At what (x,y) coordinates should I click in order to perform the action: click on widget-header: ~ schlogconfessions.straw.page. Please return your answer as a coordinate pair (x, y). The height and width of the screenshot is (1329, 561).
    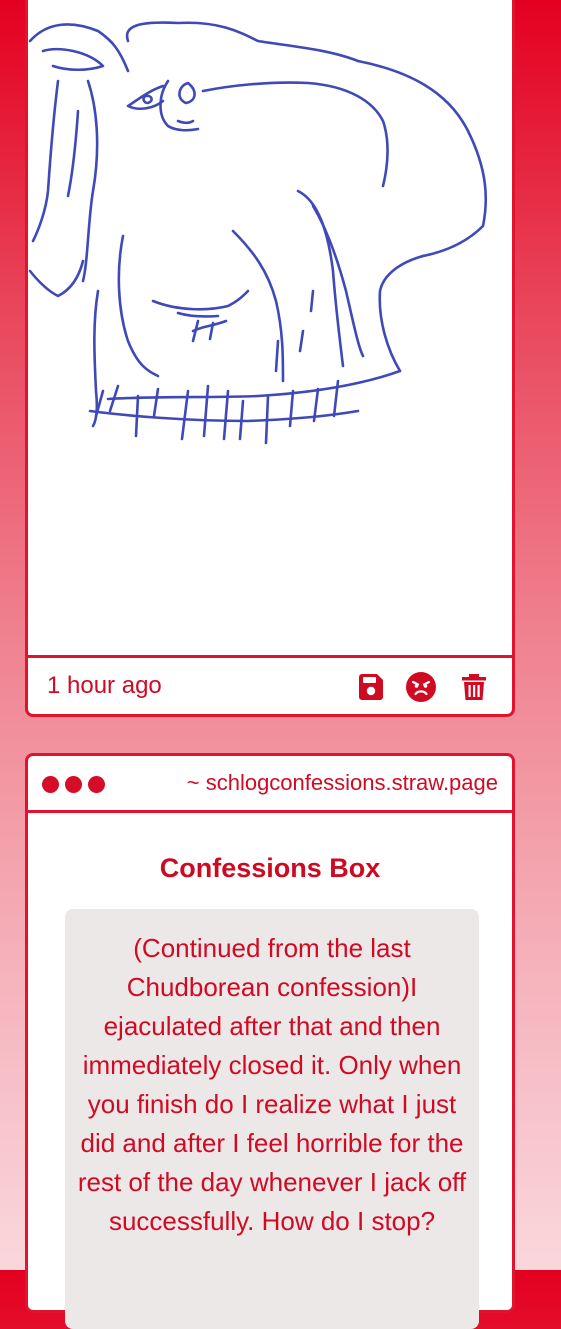
    Looking at the image, I should click on (270, 784).